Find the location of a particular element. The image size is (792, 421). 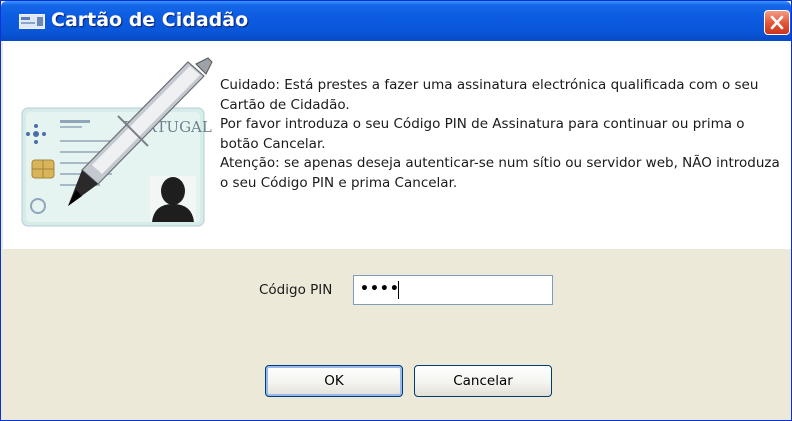

card-signature-illustration: PORTUGAL is located at coordinates (117, 142).